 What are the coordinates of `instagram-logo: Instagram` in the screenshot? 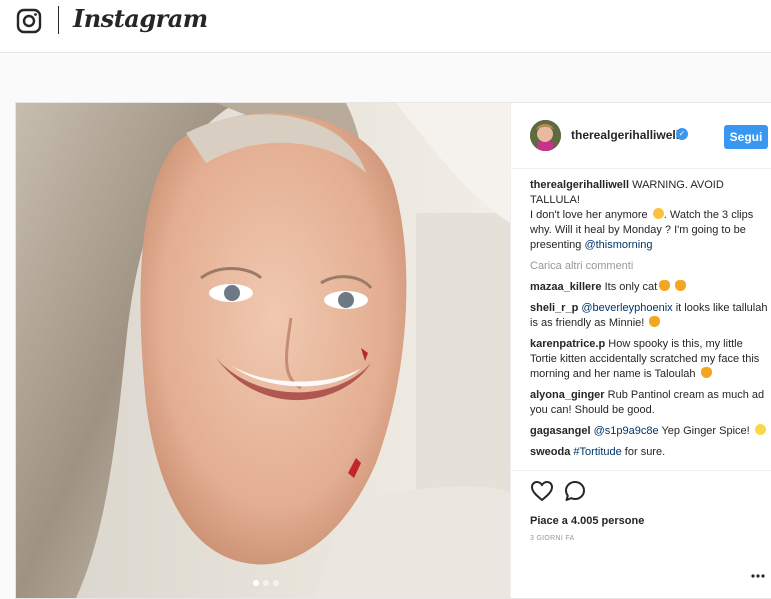 It's located at (140, 18).